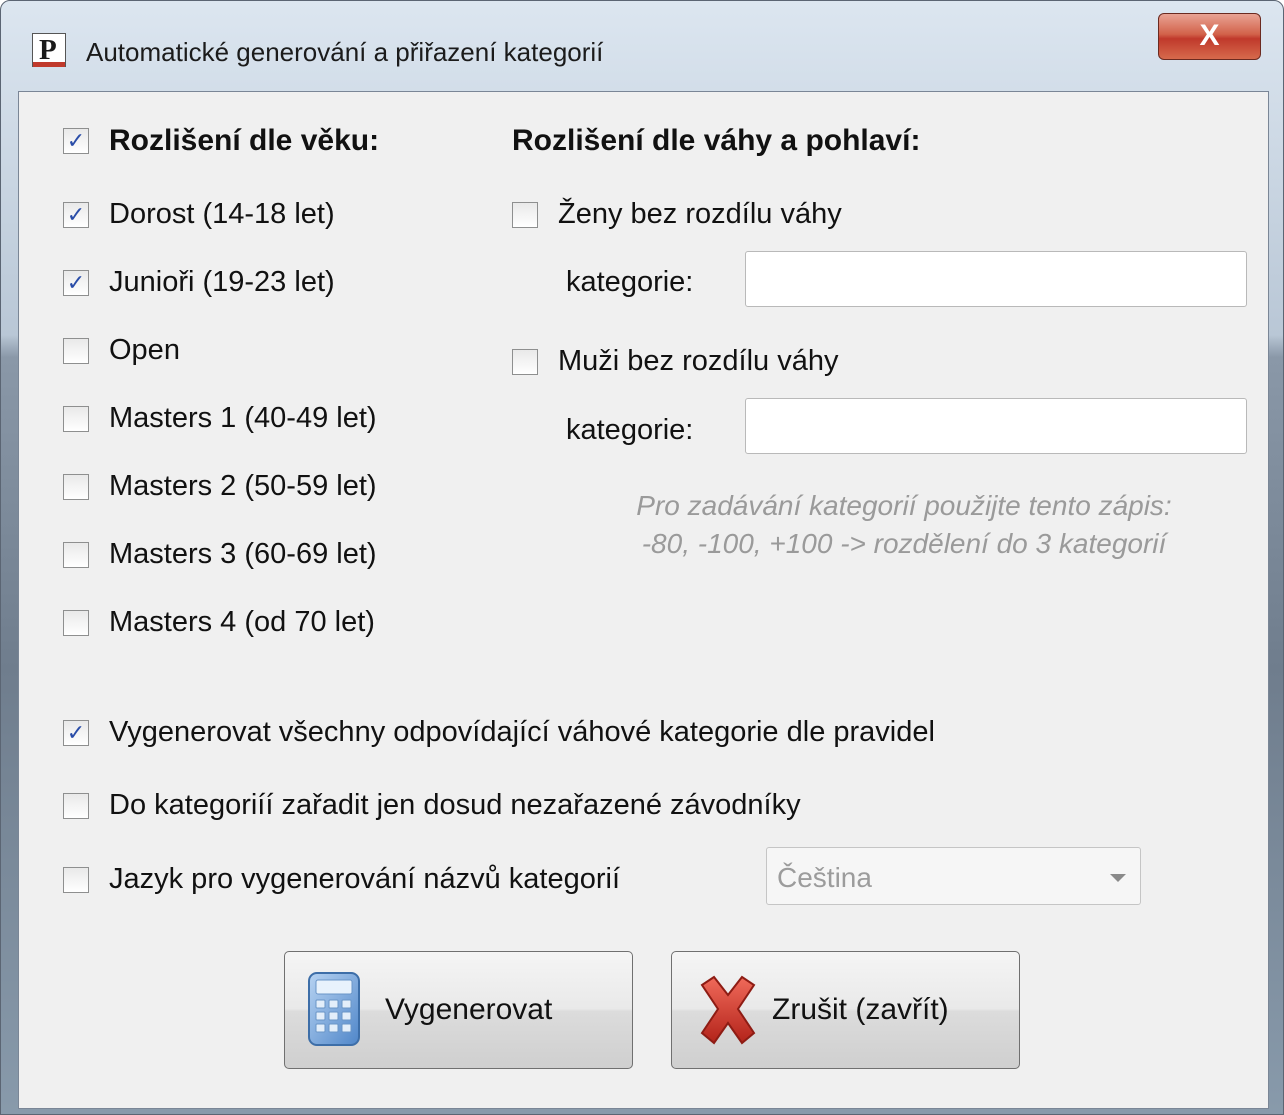 This screenshot has width=1284, height=1115. I want to click on generate-button-label: Vygenerovat, so click(469, 1009).